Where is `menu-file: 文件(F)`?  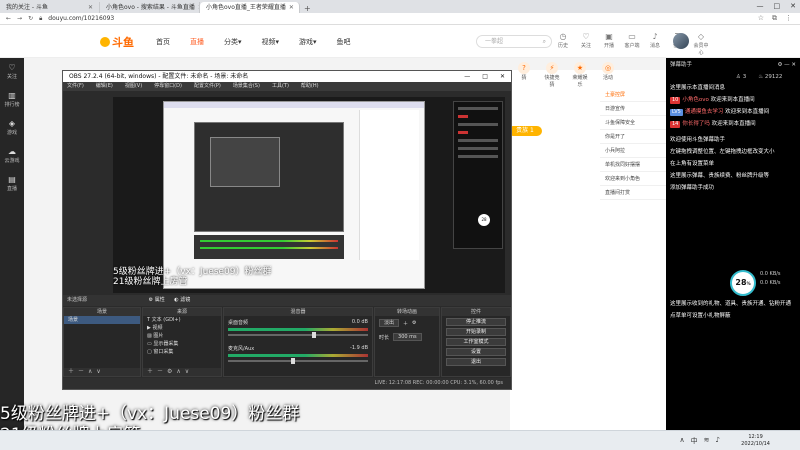 menu-file: 文件(F) is located at coordinates (75, 86).